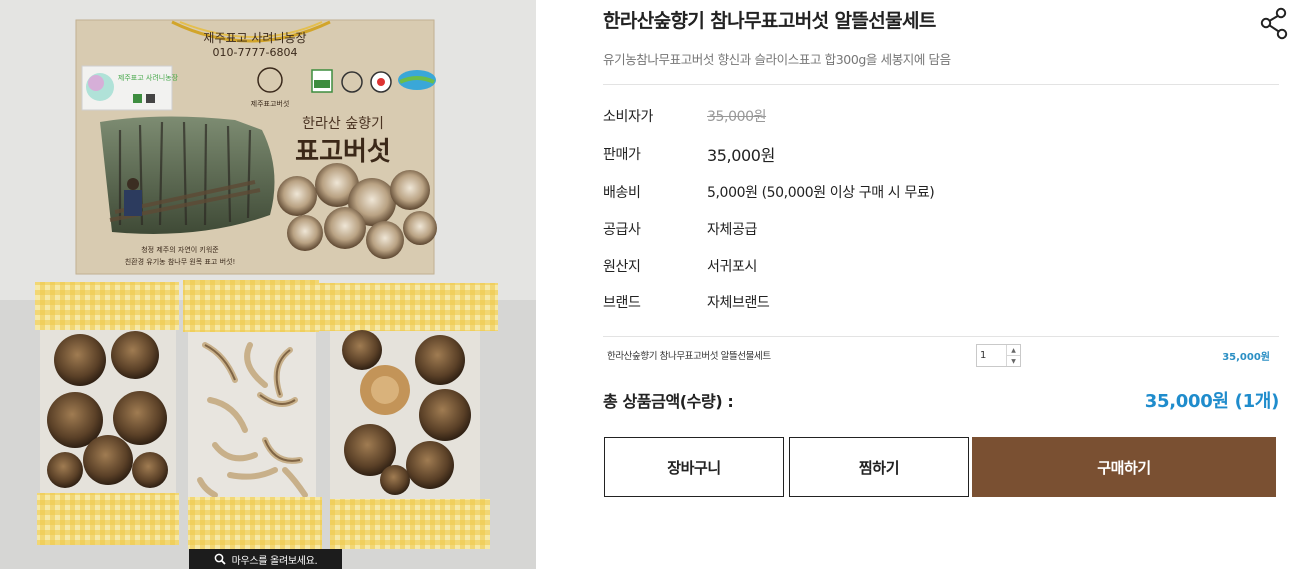 The width and height of the screenshot is (1308, 569). What do you see at coordinates (879, 467) in the screenshot?
I see `wish-button: 찜하기` at bounding box center [879, 467].